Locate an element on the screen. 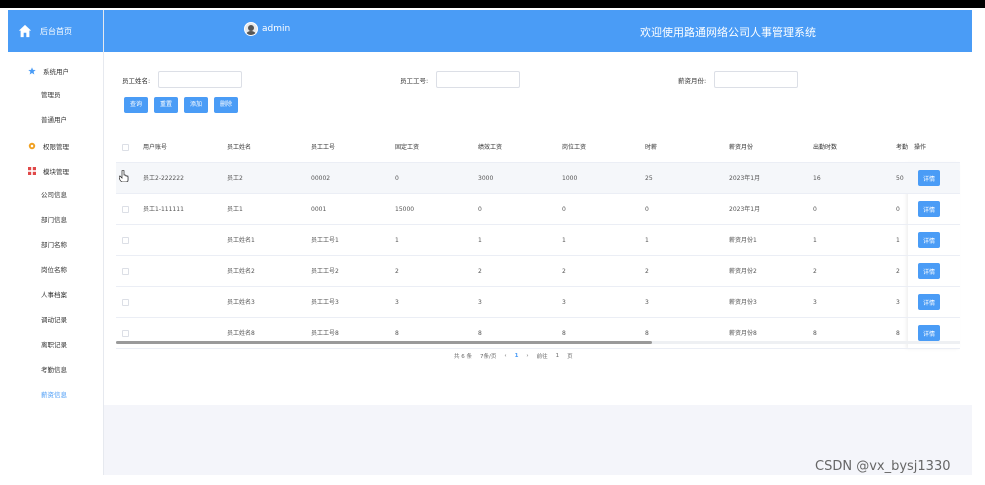 The height and width of the screenshot is (485, 985). sidebar-item-resignation-records: 离职记录 is located at coordinates (55, 345).